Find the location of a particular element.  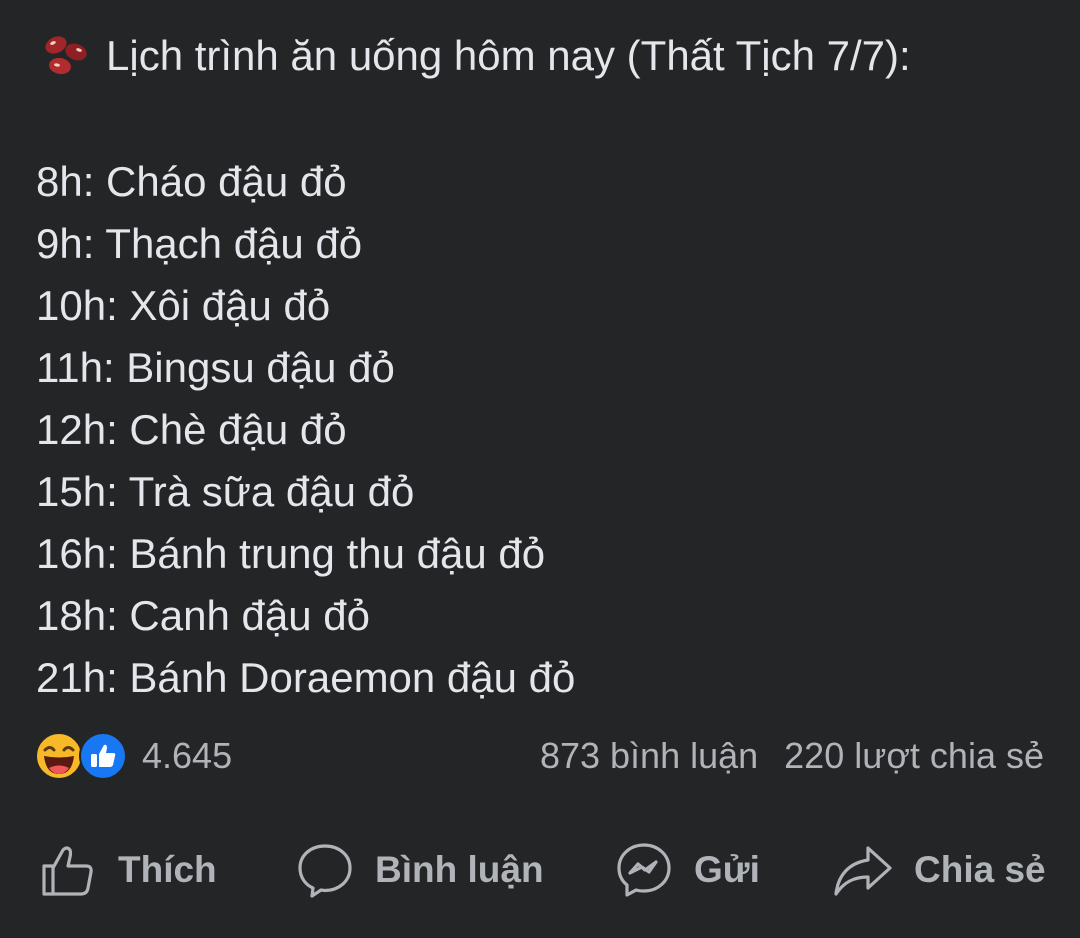

thumbs-up-outline-icon is located at coordinates (68, 870).